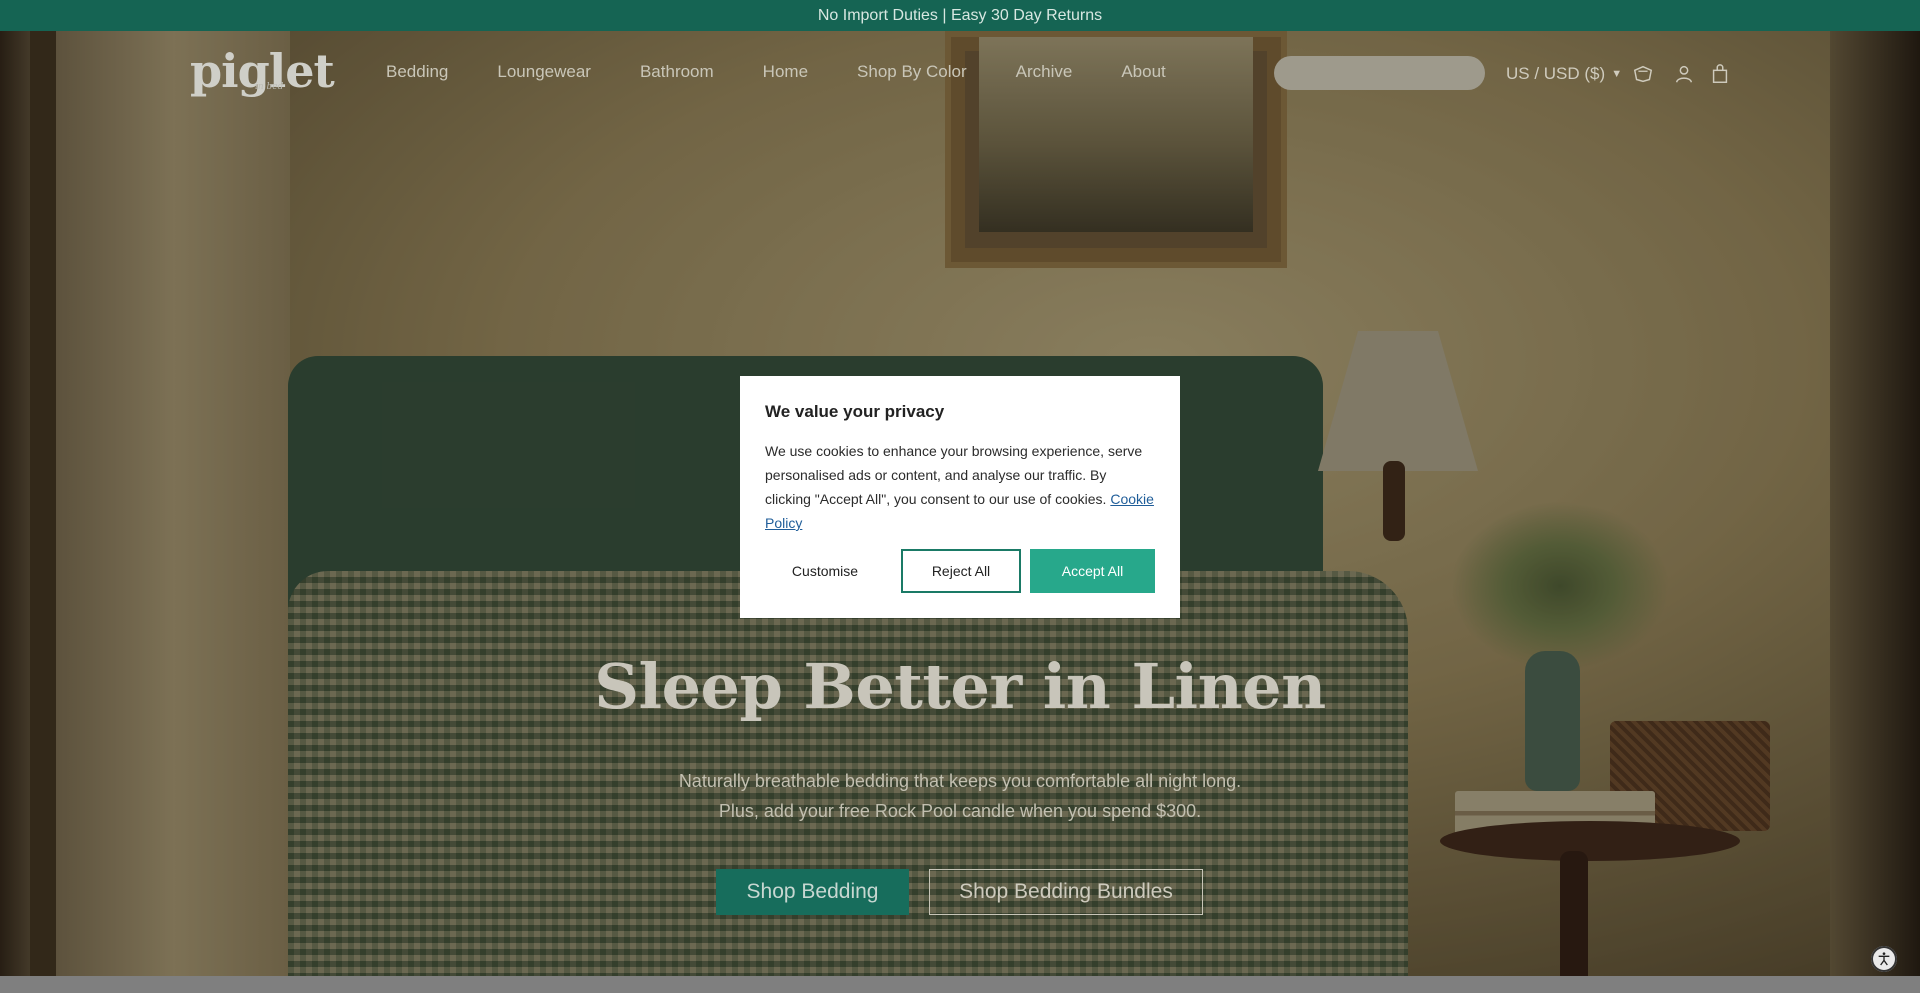 The image size is (1920, 993). Describe the element at coordinates (912, 72) in the screenshot. I see `nav-shop-by-color: Shop By Color` at that location.